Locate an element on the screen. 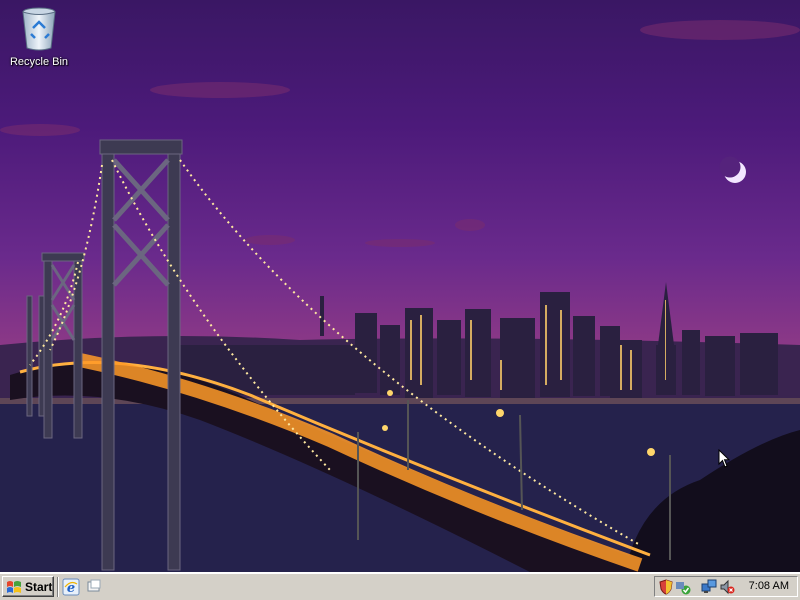 This screenshot has height=600, width=800. system-tray: 7:08 AM is located at coordinates (726, 586).